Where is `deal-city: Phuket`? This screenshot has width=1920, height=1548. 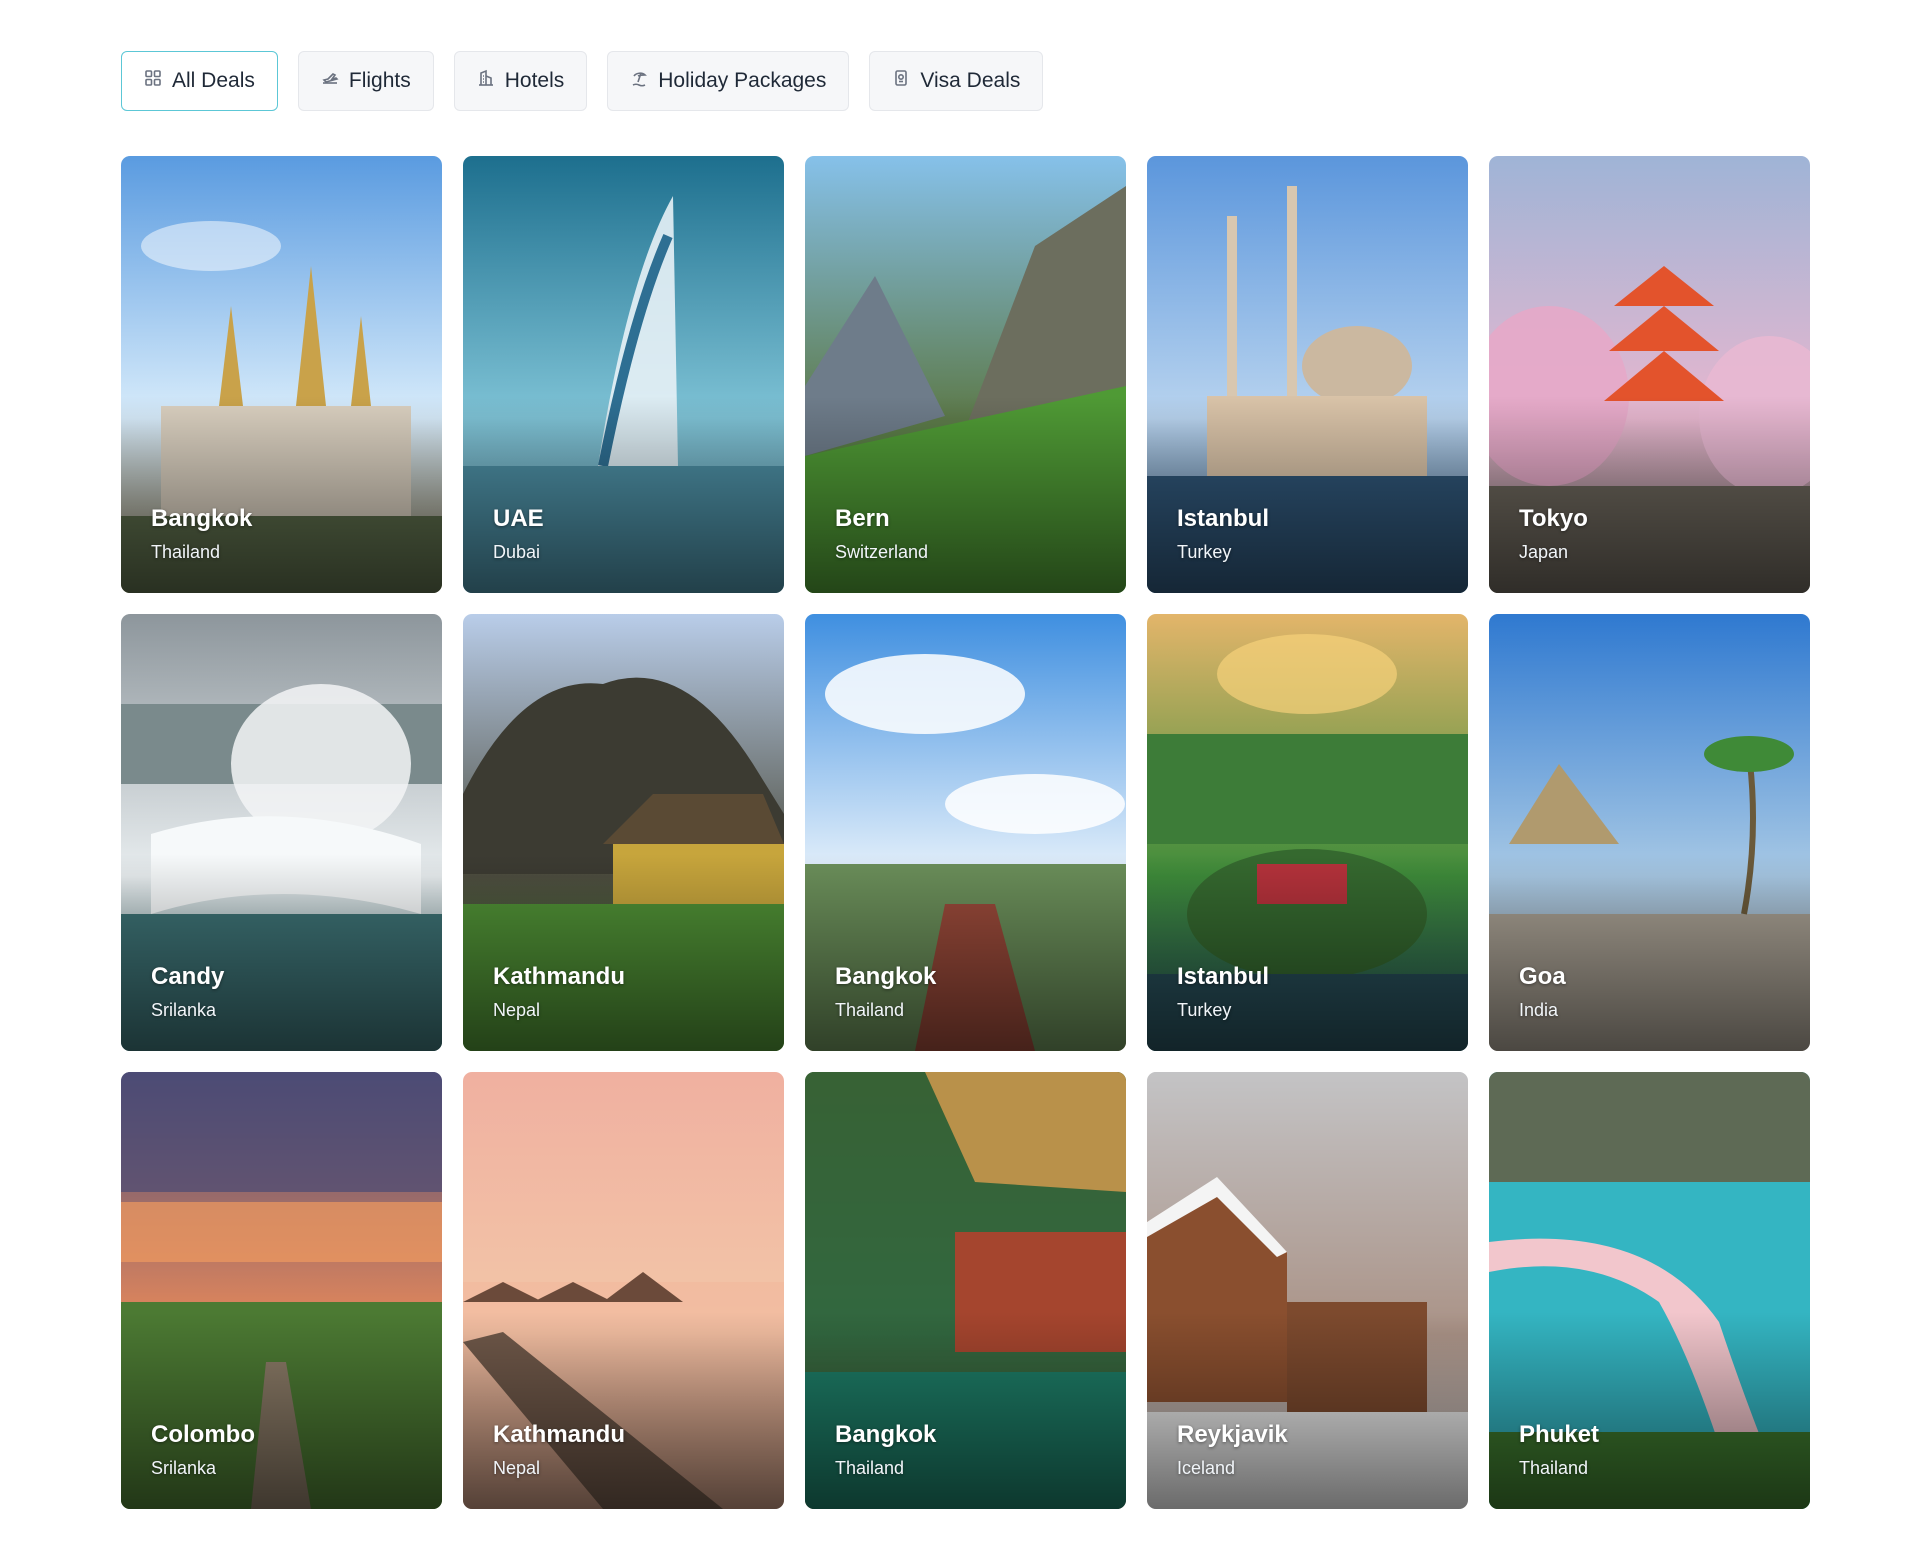
deal-city: Phuket is located at coordinates (1559, 1434).